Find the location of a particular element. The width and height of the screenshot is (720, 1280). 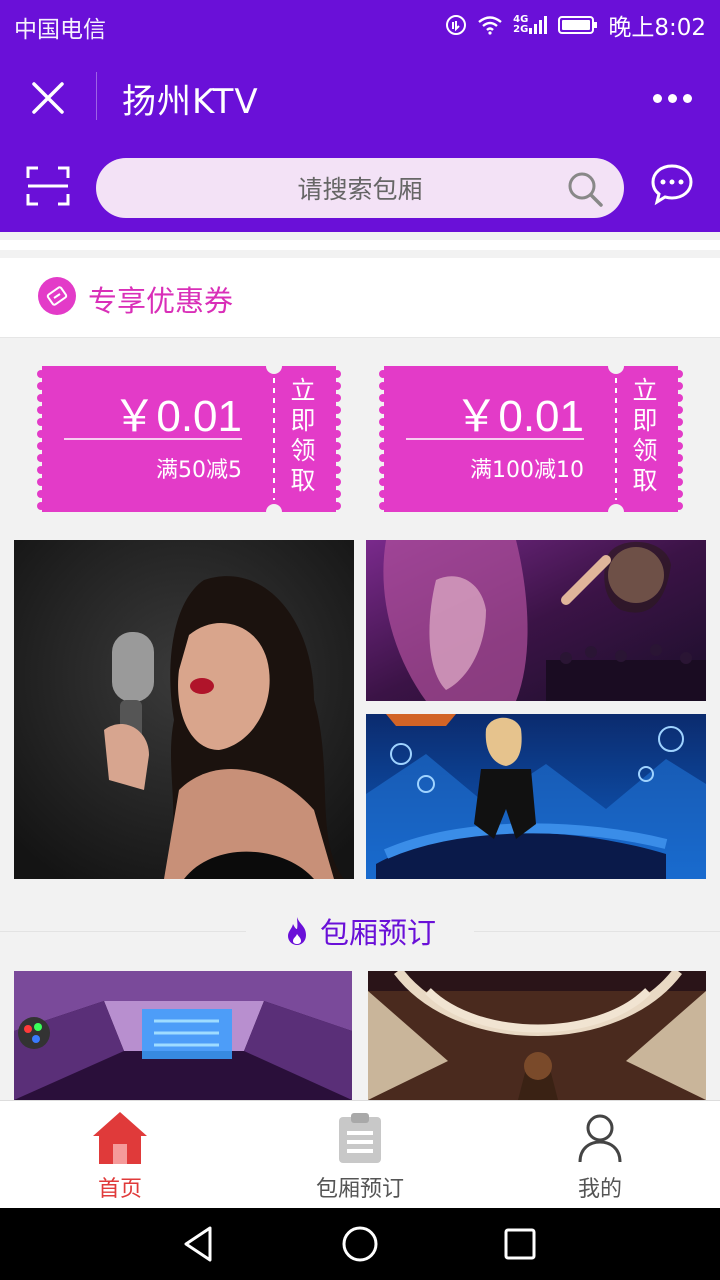

page-title: 扬州KTV is located at coordinates (190, 102).